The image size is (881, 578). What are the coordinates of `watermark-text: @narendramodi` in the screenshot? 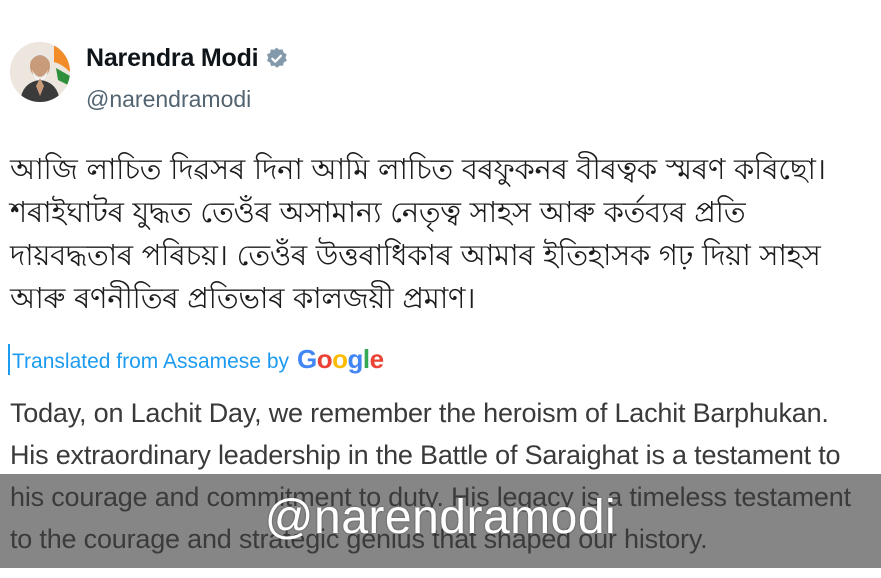 It's located at (440, 517).